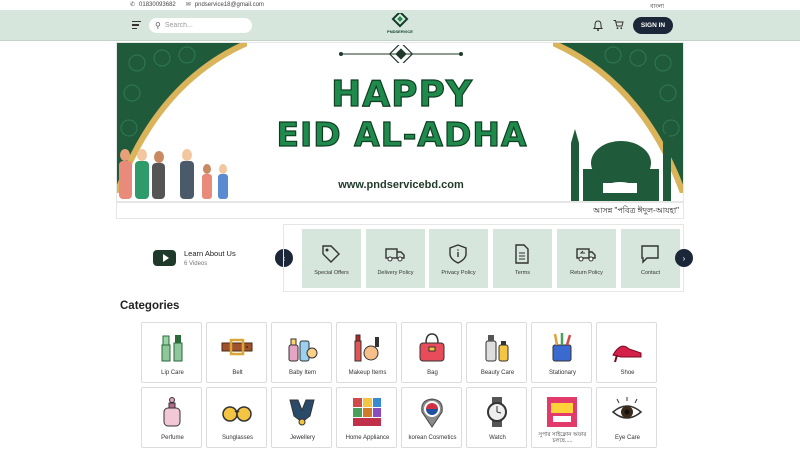 Image resolution: width=800 pixels, height=456 pixels. I want to click on category-label: Shoe, so click(627, 373).